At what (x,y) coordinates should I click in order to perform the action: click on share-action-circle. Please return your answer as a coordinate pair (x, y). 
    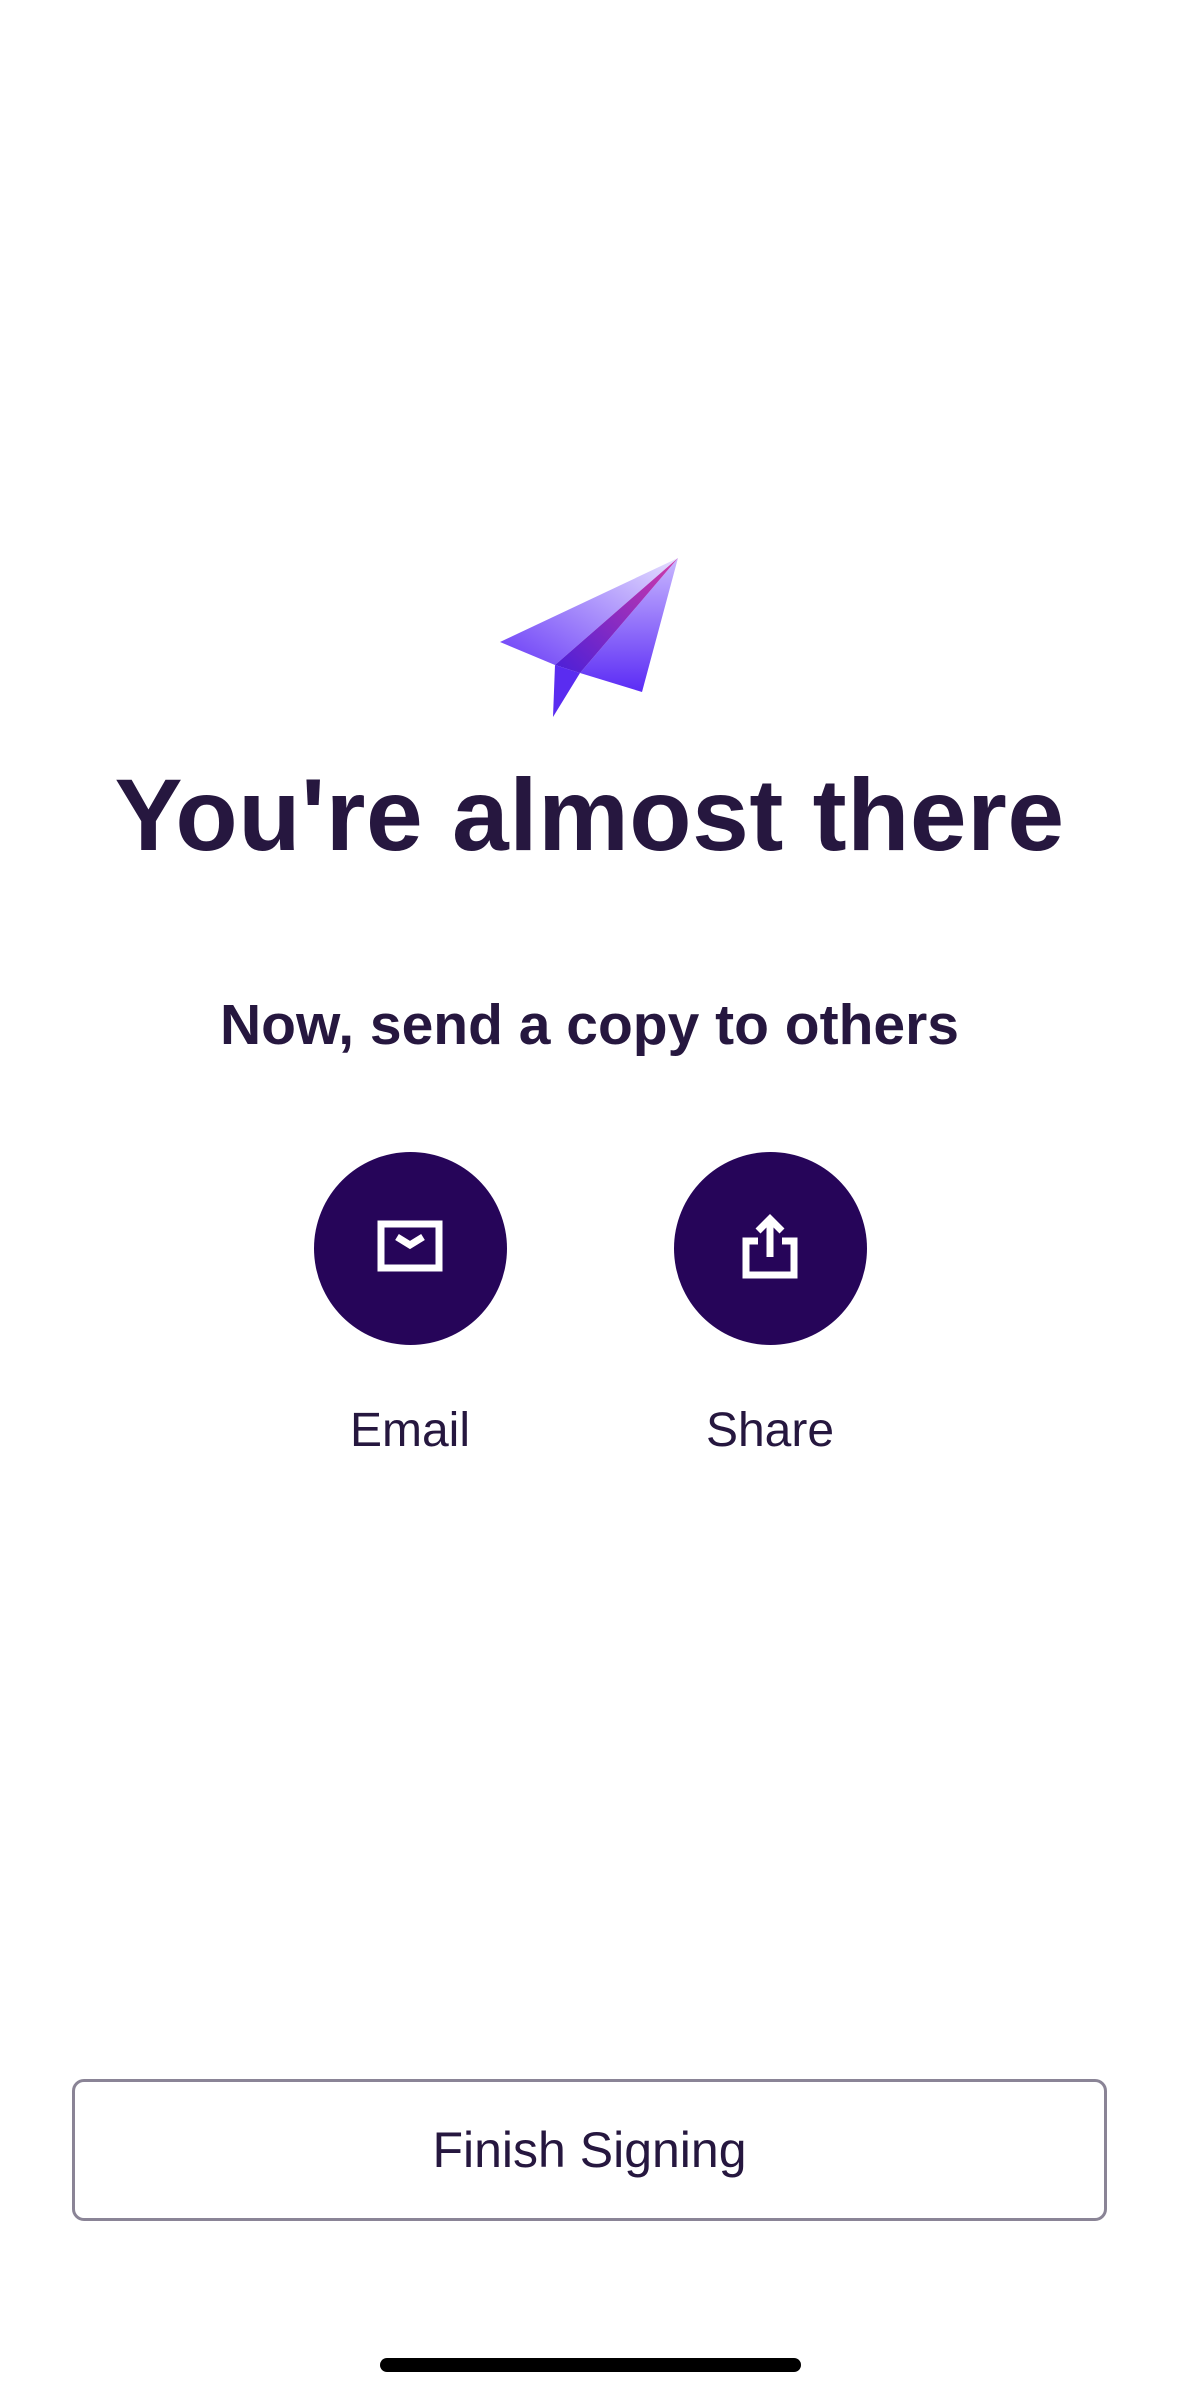
    Looking at the image, I should click on (770, 1248).